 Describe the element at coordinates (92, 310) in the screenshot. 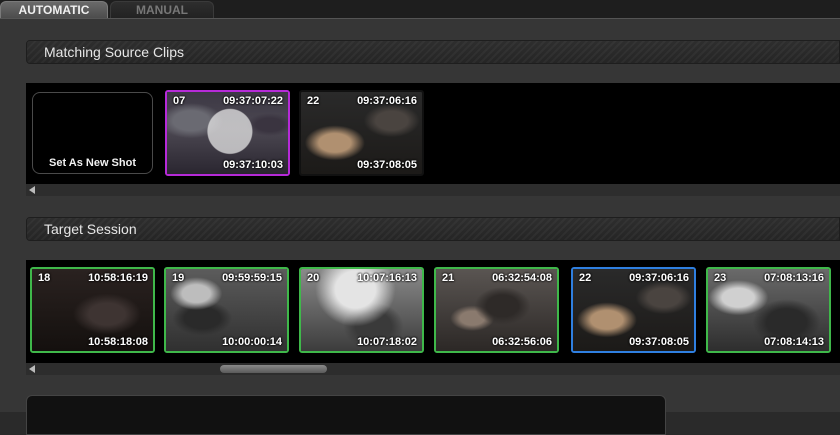

I see `target-clip-18: 18 10:58:16:19 10:58:18:08` at that location.